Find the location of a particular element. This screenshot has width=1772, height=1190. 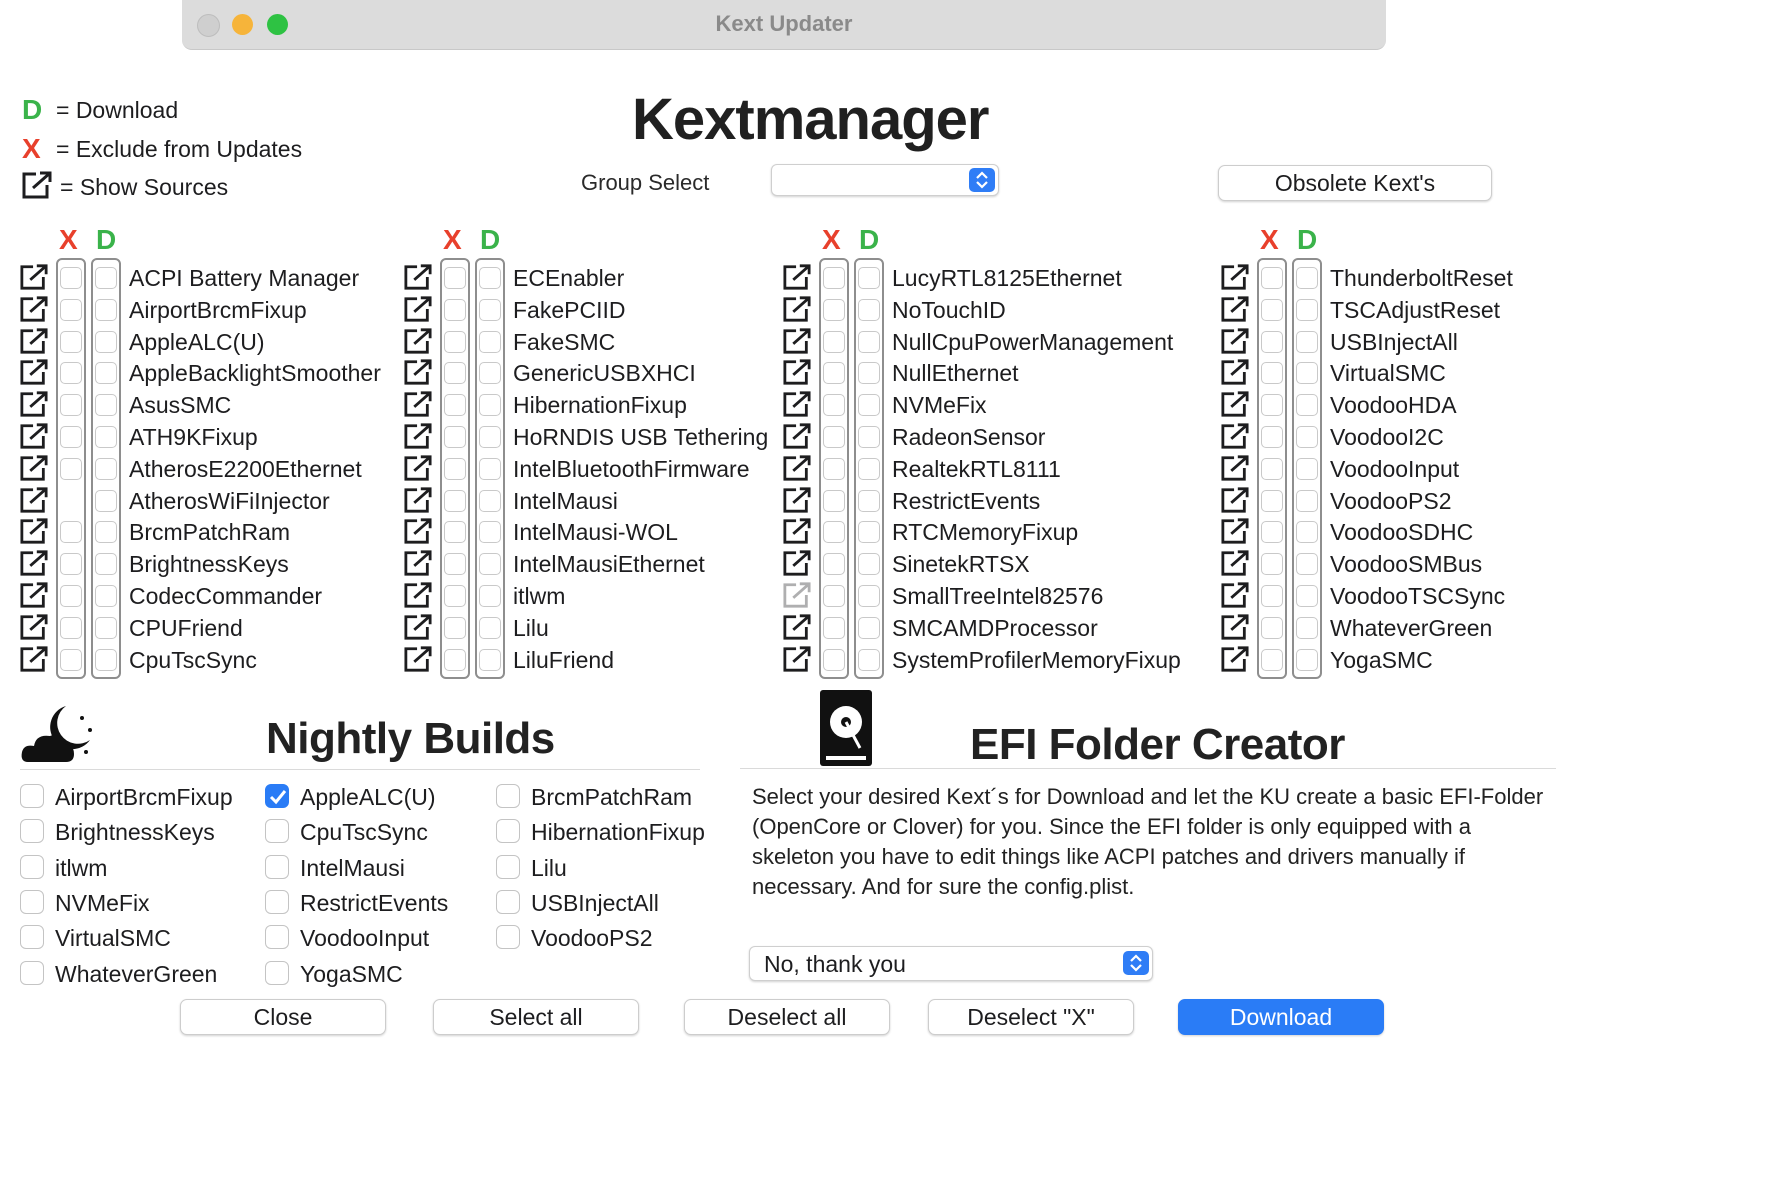

download-checkbox-voodooinput is located at coordinates (1307, 468).